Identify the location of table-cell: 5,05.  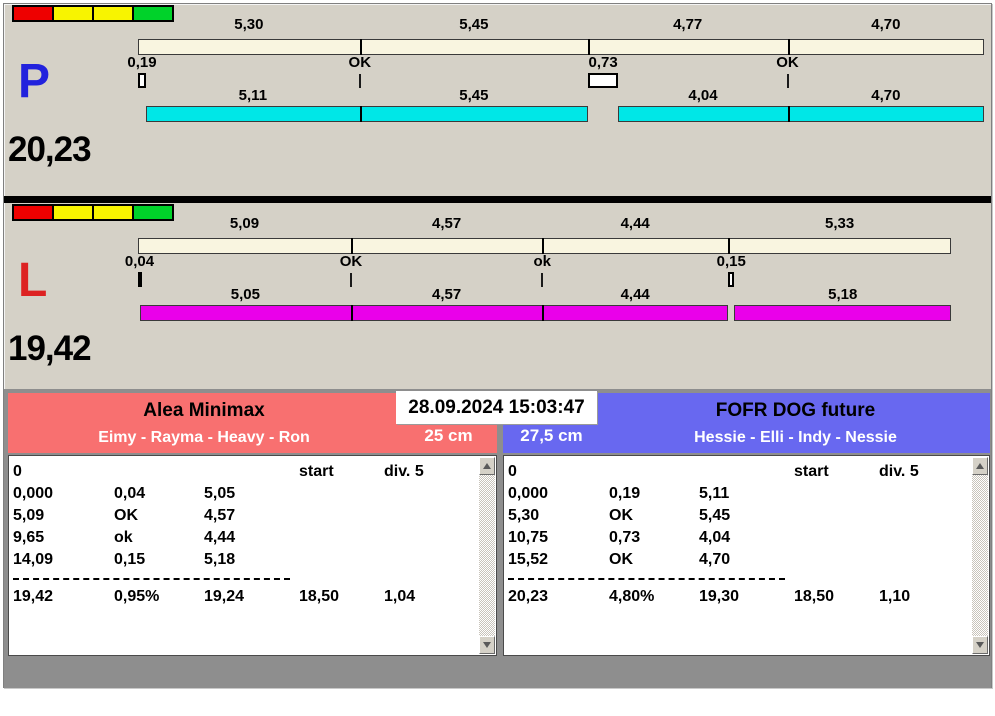
(220, 493).